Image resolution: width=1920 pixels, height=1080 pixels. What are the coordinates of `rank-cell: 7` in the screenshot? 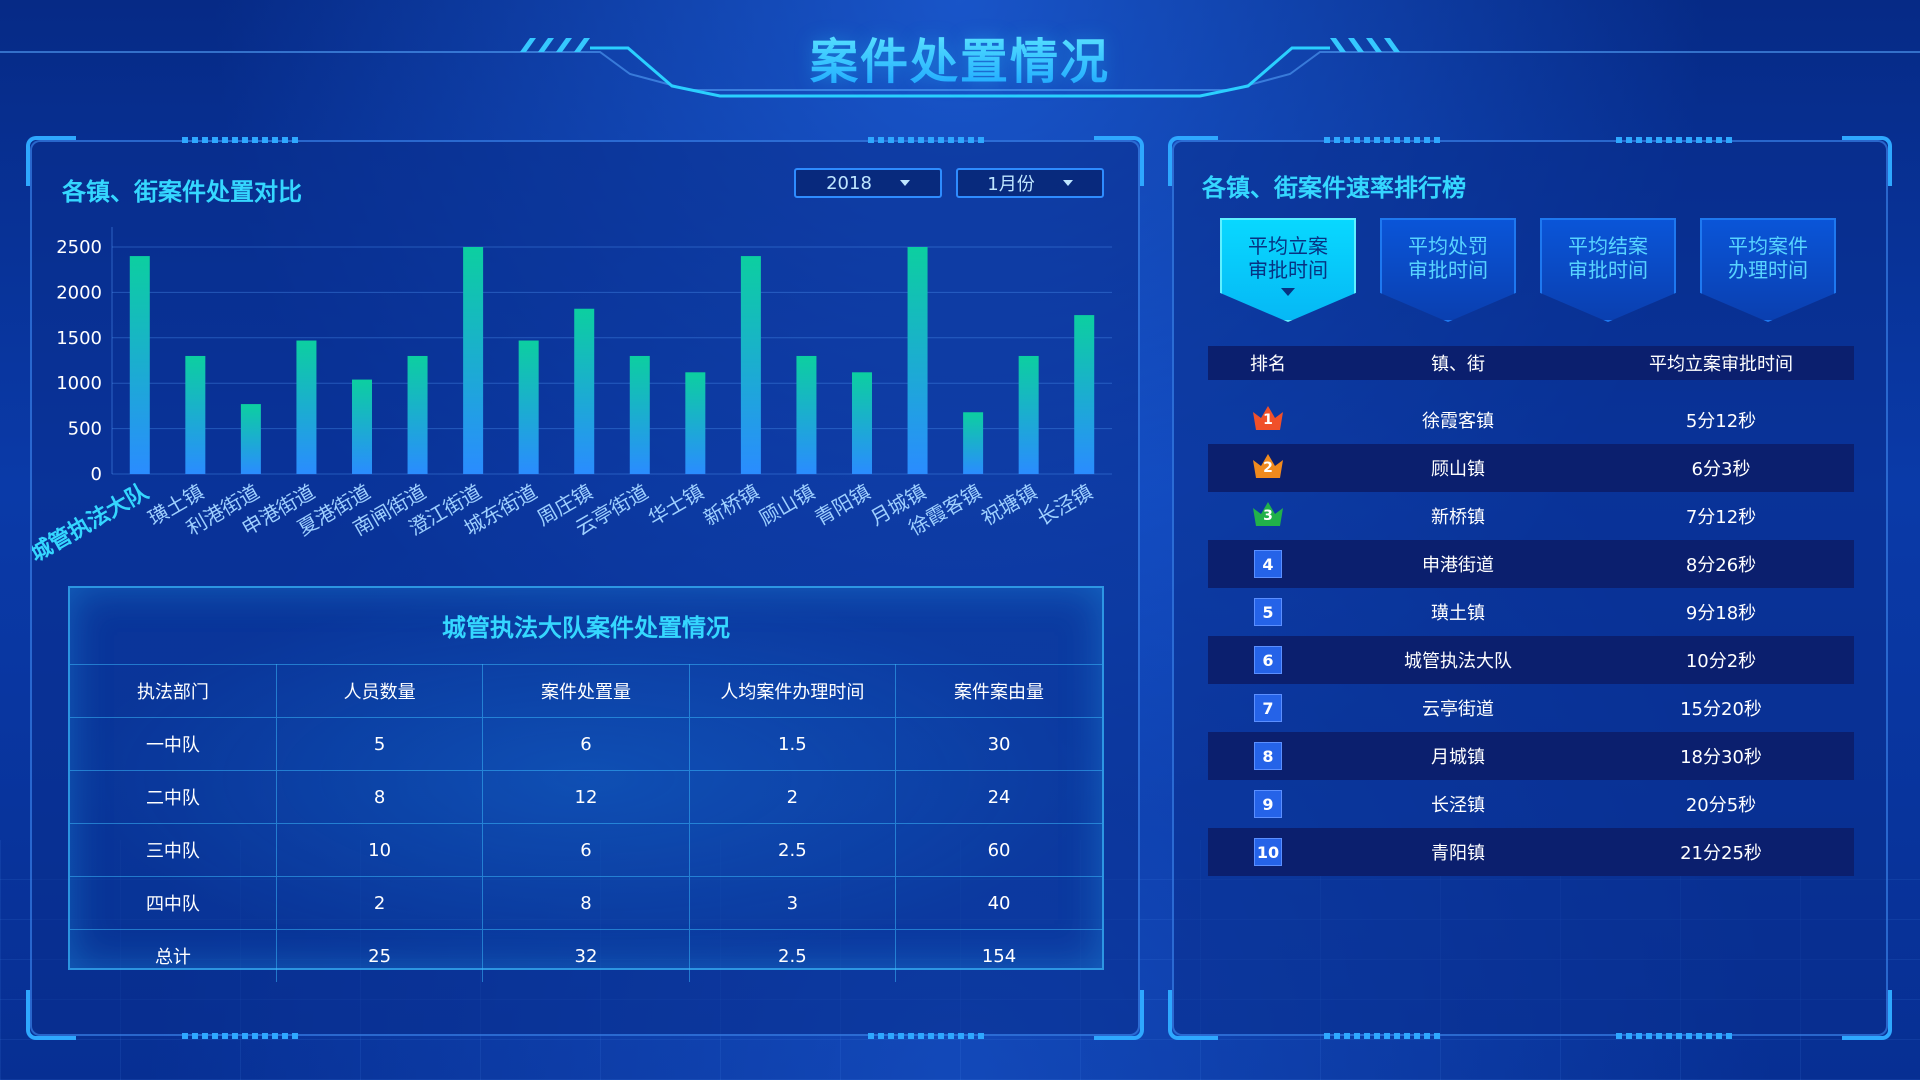 It's located at (1268, 708).